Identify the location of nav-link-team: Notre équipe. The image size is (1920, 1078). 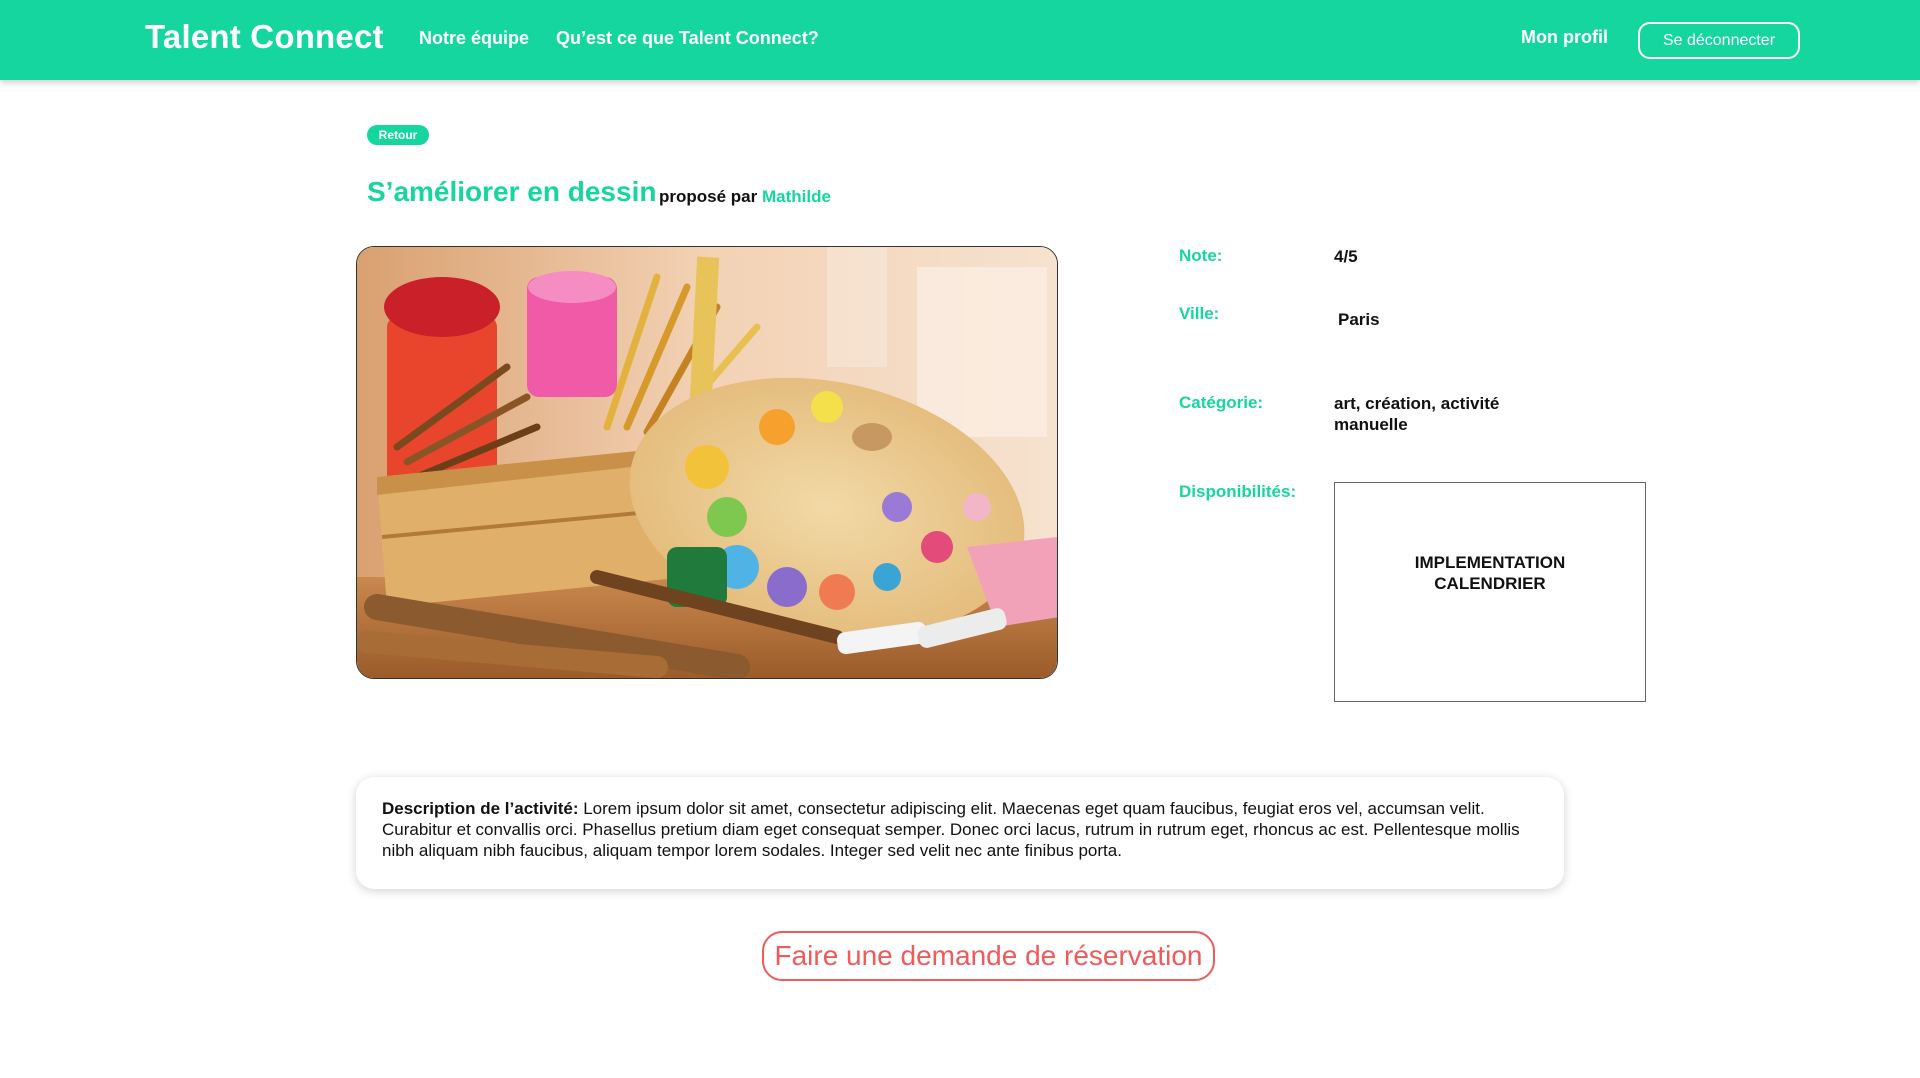
(474, 38).